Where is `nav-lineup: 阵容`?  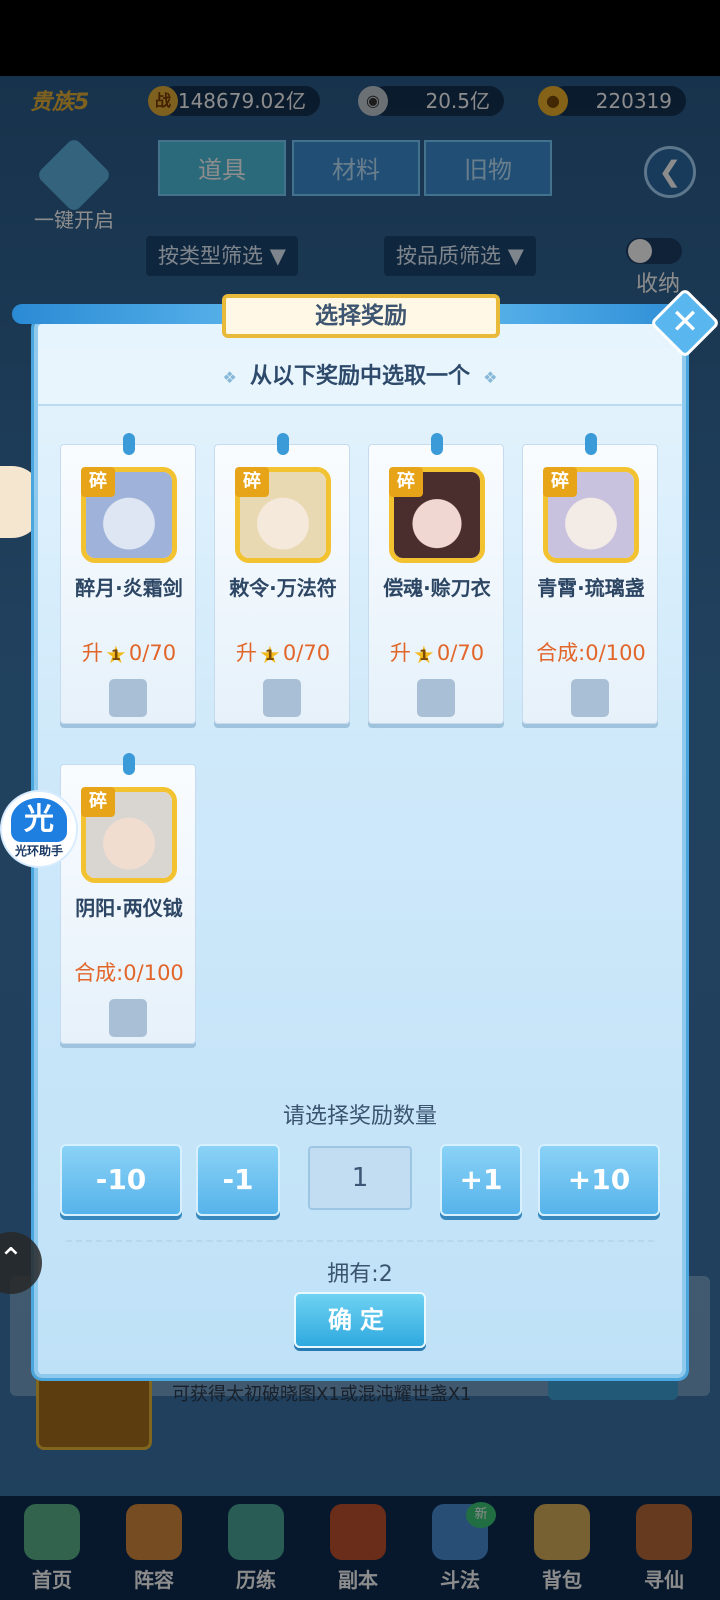
nav-lineup: 阵容 is located at coordinates (154, 1548).